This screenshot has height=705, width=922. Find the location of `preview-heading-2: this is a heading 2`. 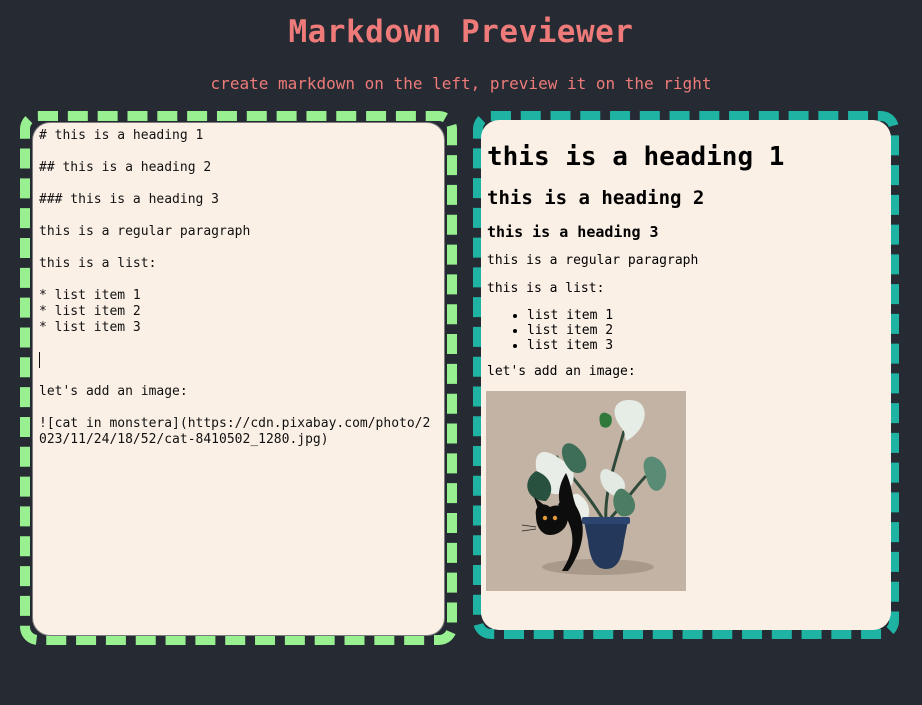

preview-heading-2: this is a heading 2 is located at coordinates (596, 198).